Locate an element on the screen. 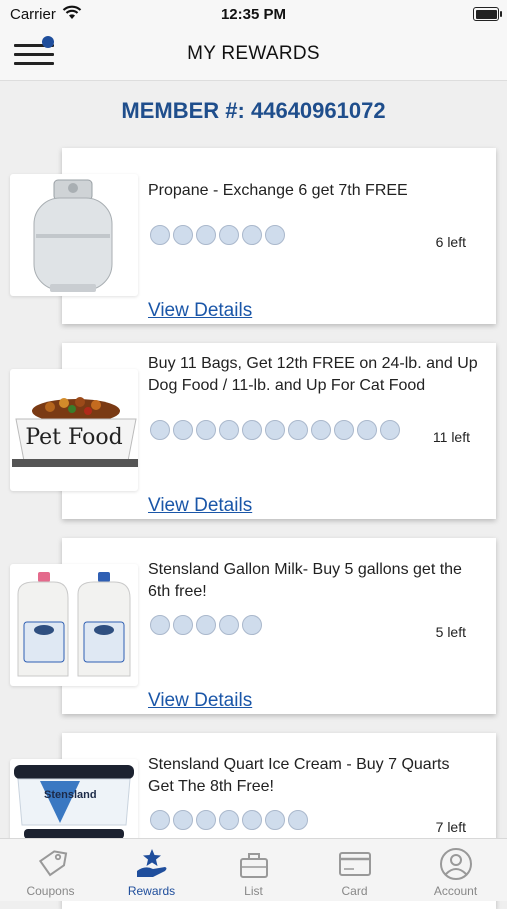 Image resolution: width=507 pixels, height=909 pixels. propane-tank-image is located at coordinates (74, 235).